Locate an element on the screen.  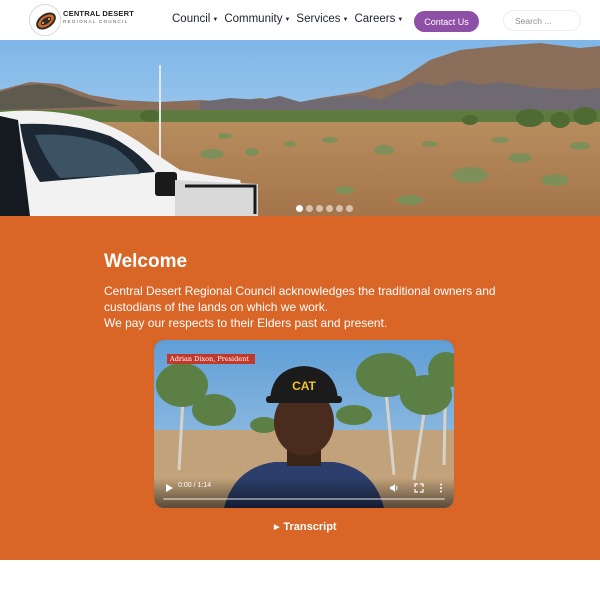
logo-subtitle: REGIONAL COUNCIL is located at coordinates (96, 21).